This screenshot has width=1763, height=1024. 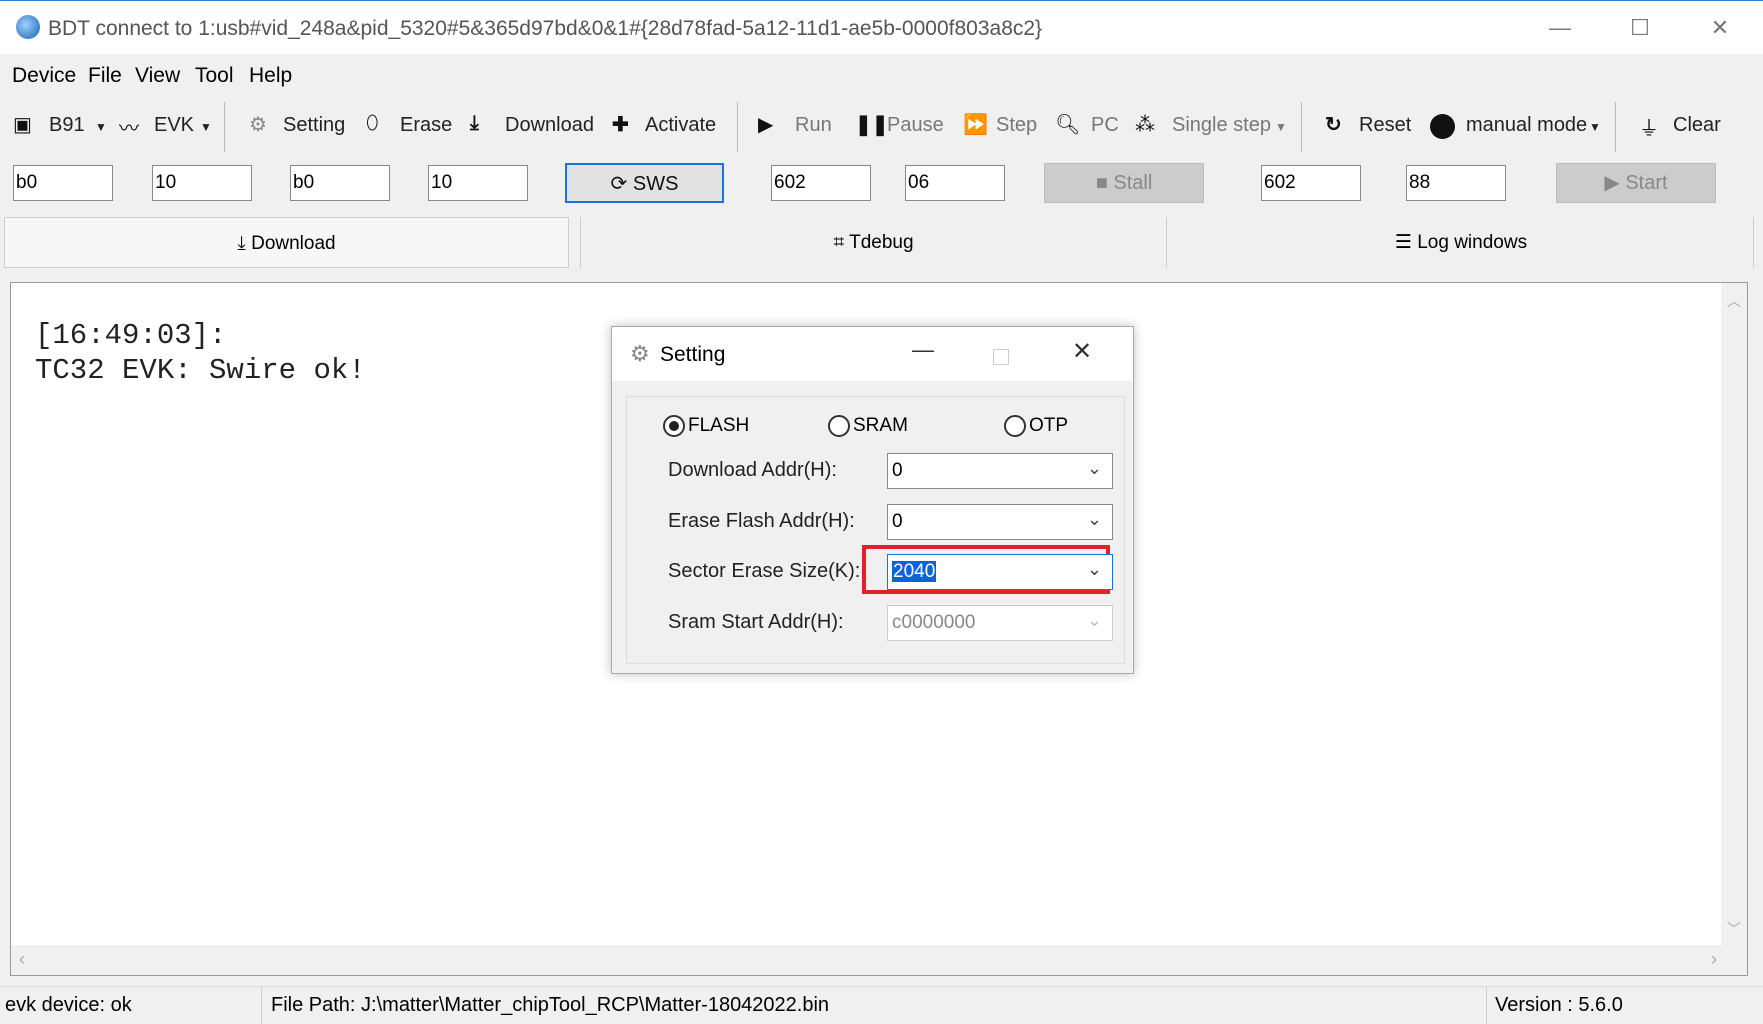 What do you see at coordinates (640, 353) in the screenshot?
I see `gears-icon: ⚙` at bounding box center [640, 353].